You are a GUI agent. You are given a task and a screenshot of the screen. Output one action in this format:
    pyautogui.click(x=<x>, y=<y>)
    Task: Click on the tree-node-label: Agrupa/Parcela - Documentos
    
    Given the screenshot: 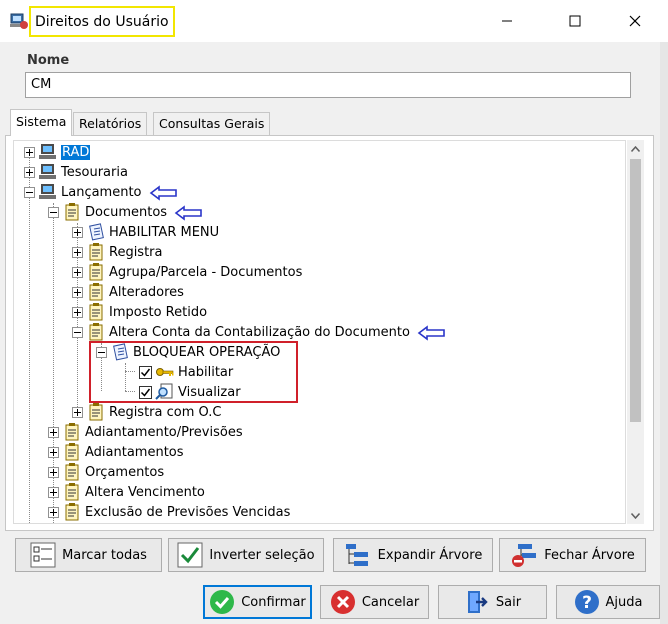 What is the action you would take?
    pyautogui.click(x=206, y=272)
    